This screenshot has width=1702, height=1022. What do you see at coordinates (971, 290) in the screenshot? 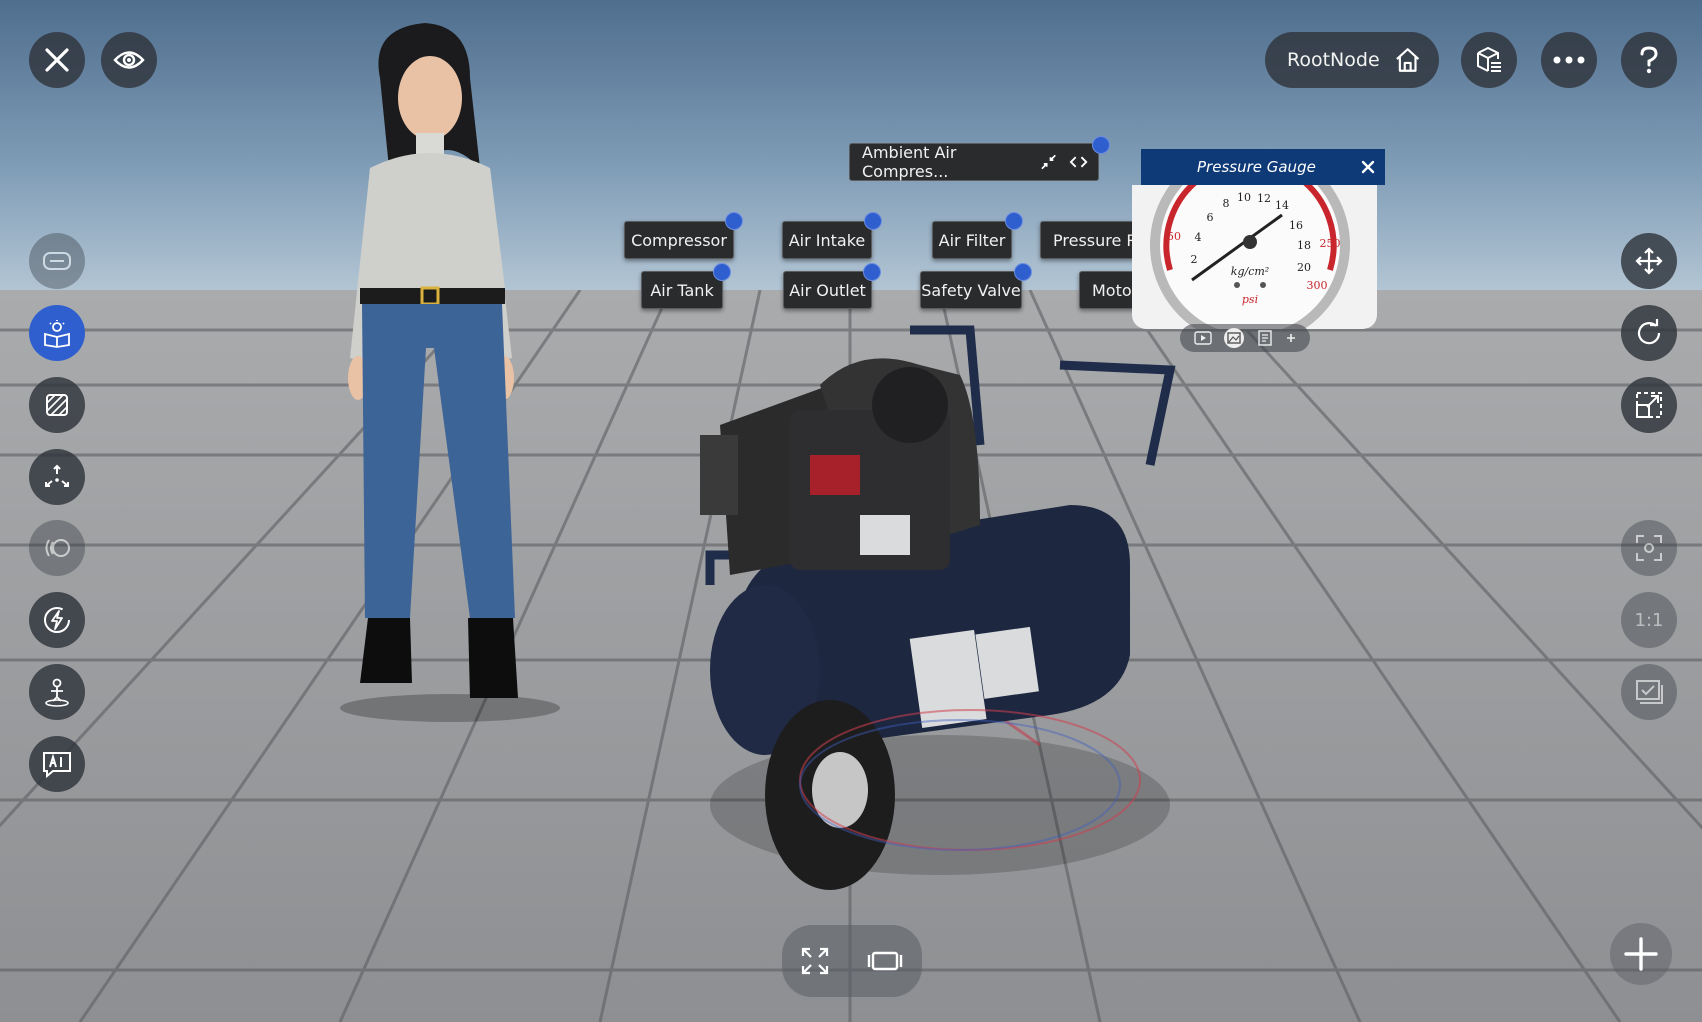
I see `hotspot-safety-valve: Safety Valve` at bounding box center [971, 290].